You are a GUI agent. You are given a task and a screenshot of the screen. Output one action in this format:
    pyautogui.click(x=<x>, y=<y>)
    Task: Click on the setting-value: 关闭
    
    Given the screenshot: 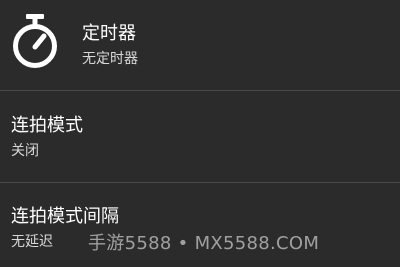 What is the action you would take?
    pyautogui.click(x=25, y=151)
    